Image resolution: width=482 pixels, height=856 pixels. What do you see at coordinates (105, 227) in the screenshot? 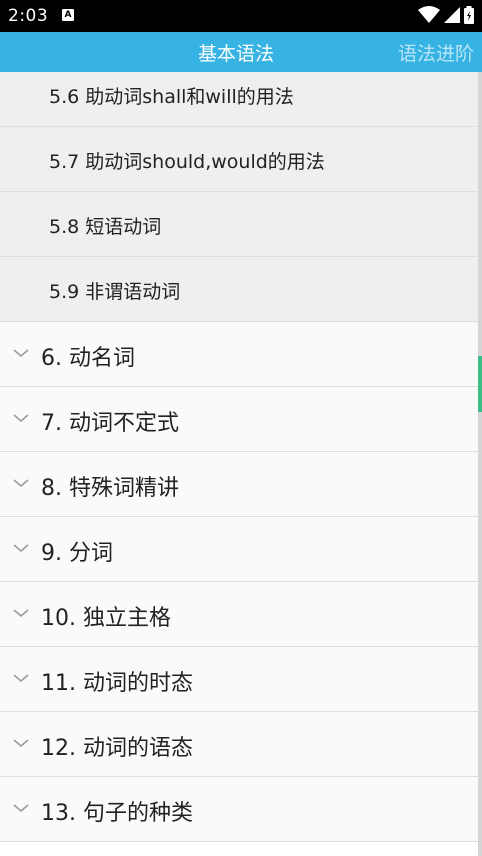
I see `sub-item-label: 5.8 短语动词` at bounding box center [105, 227].